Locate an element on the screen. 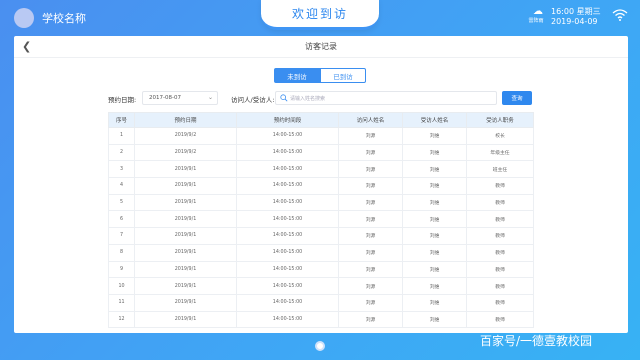  table-row: 3 2019/9/1 14:00-15:00 刘源 刘维 班主任 is located at coordinates (321, 169).